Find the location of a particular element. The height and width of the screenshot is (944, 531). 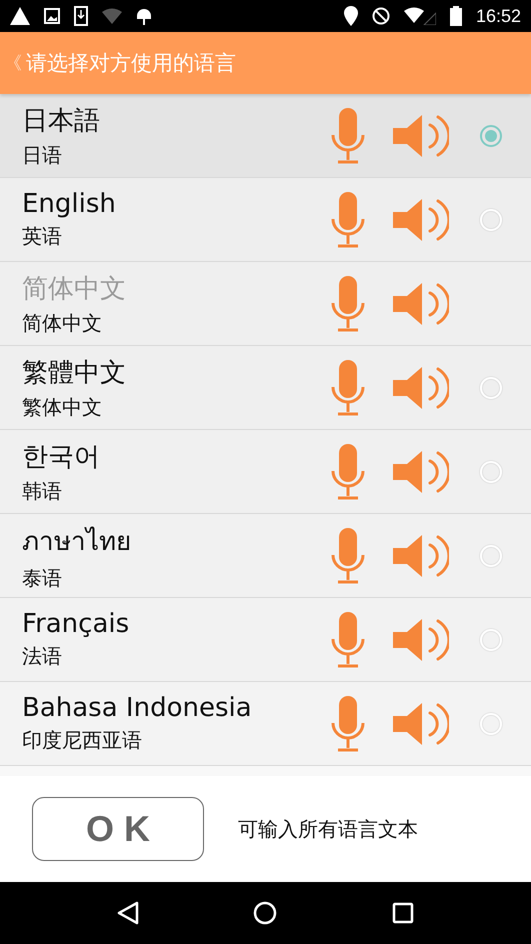

warning-icon is located at coordinates (20, 16).